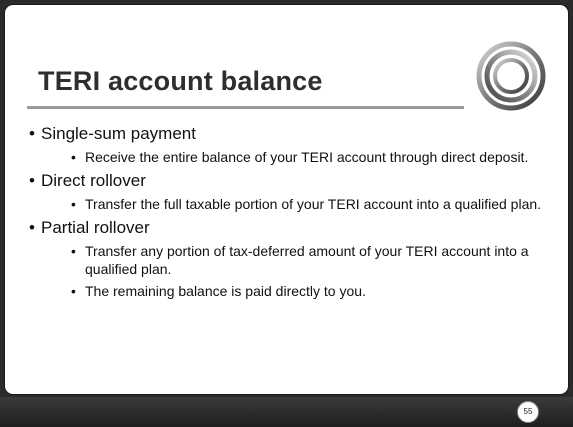  What do you see at coordinates (95, 227) in the screenshot?
I see `bullet-text: Partial rollover` at bounding box center [95, 227].